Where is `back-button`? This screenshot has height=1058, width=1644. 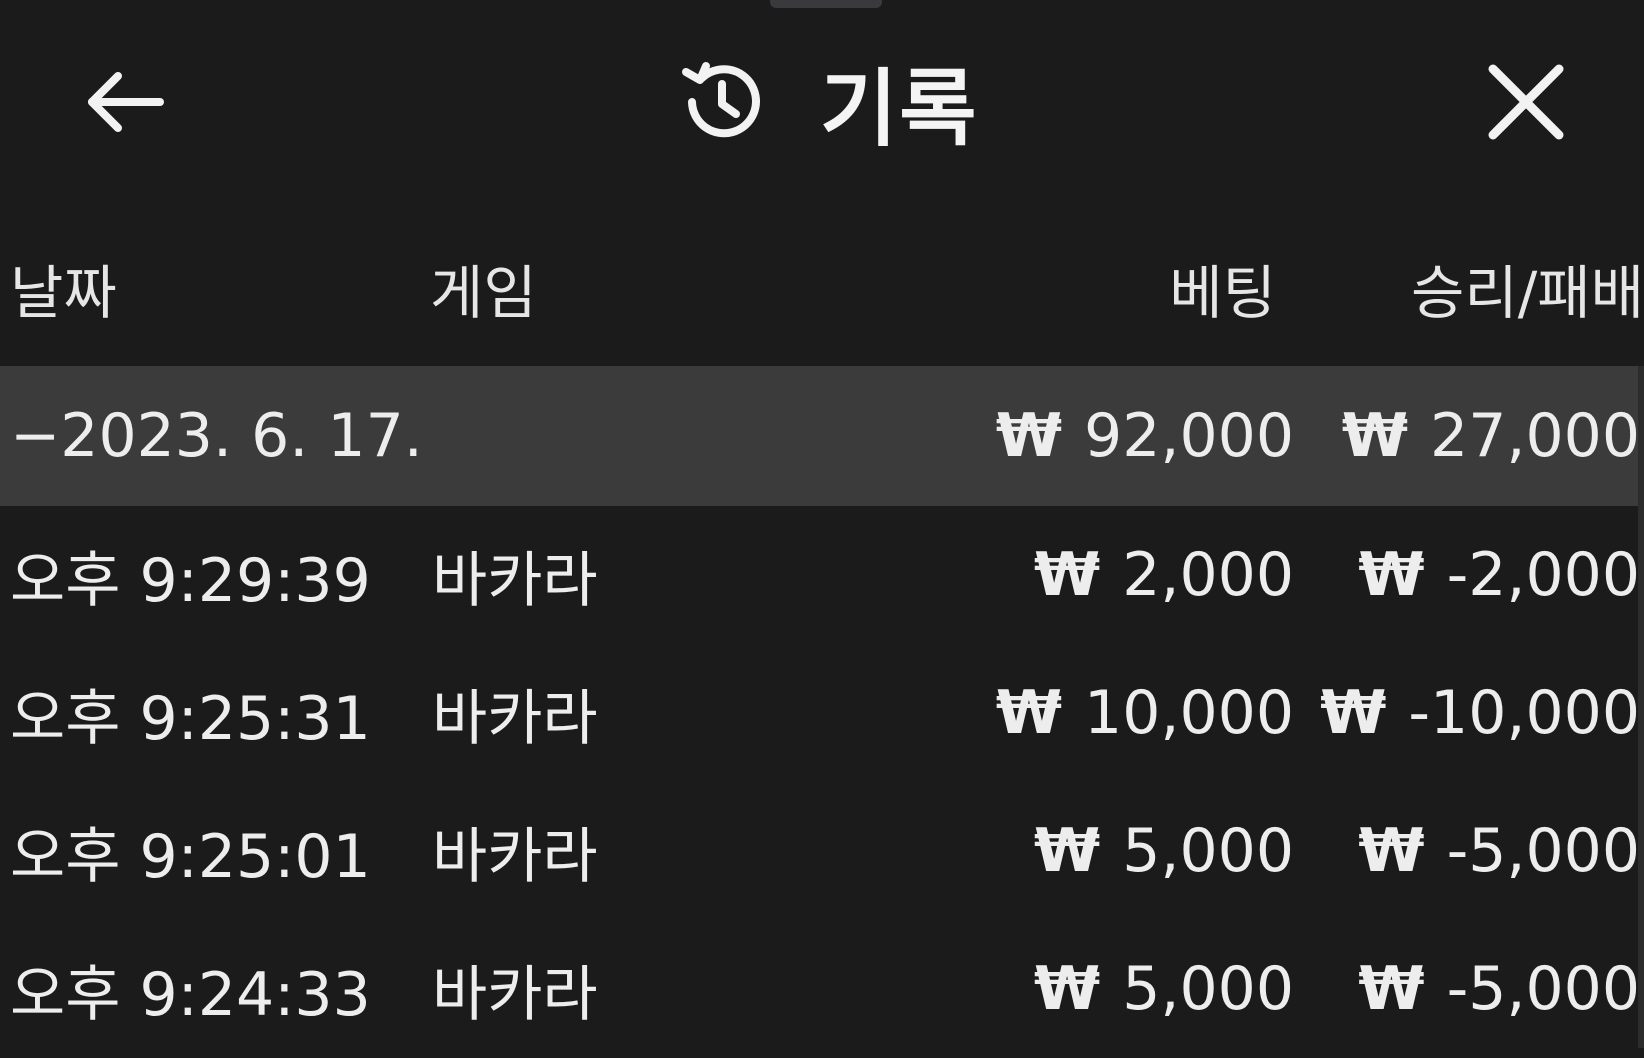 back-button is located at coordinates (124, 104).